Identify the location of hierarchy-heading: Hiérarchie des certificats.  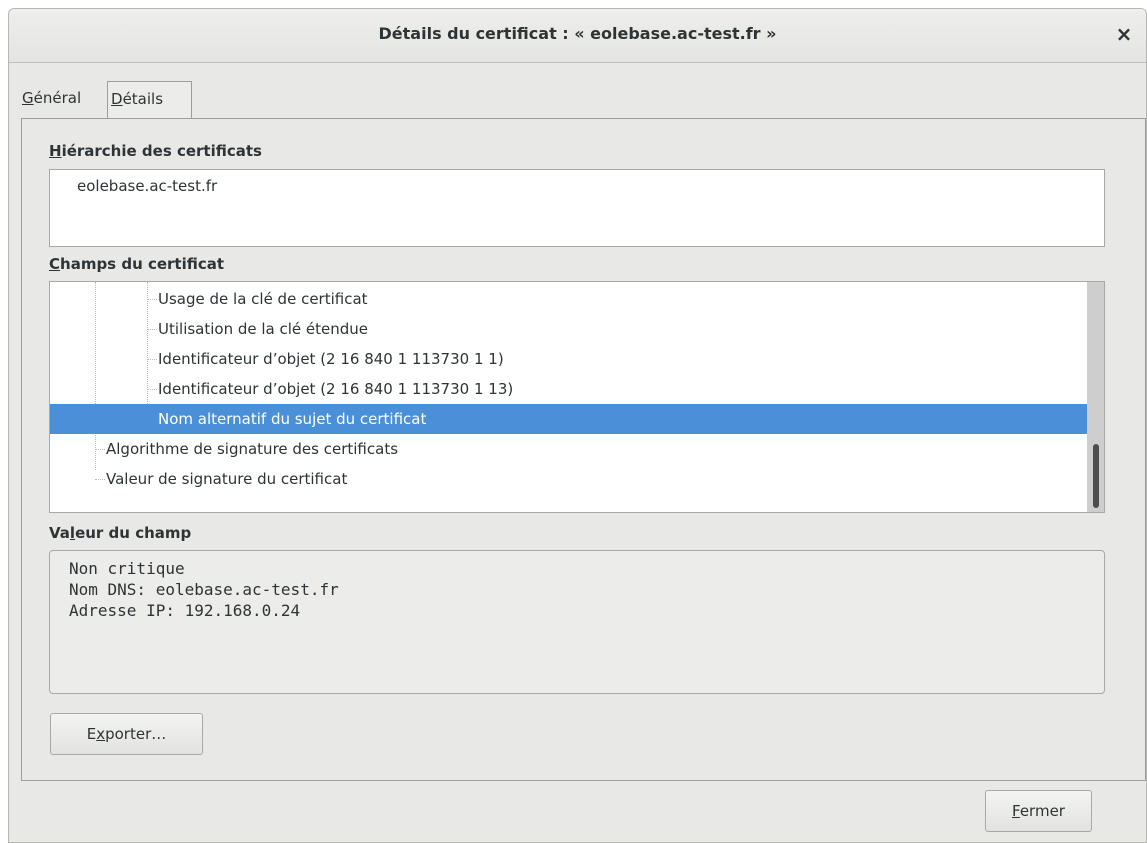
(155, 151).